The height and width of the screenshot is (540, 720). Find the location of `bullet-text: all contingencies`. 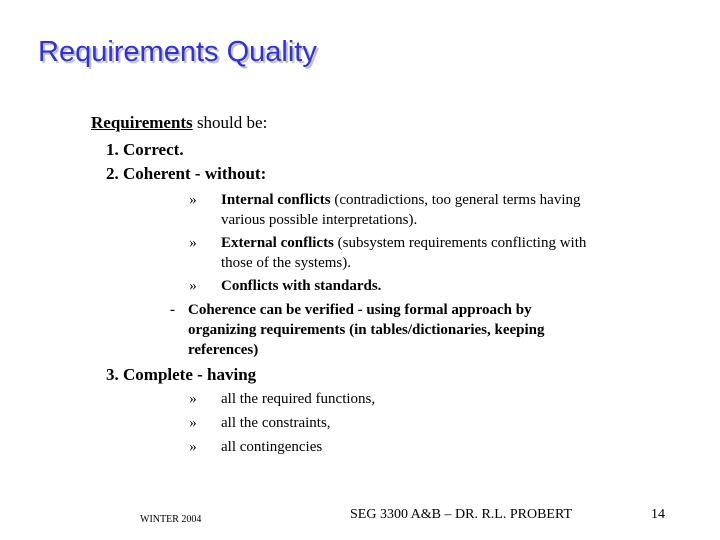

bullet-text: all contingencies is located at coordinates (272, 447).